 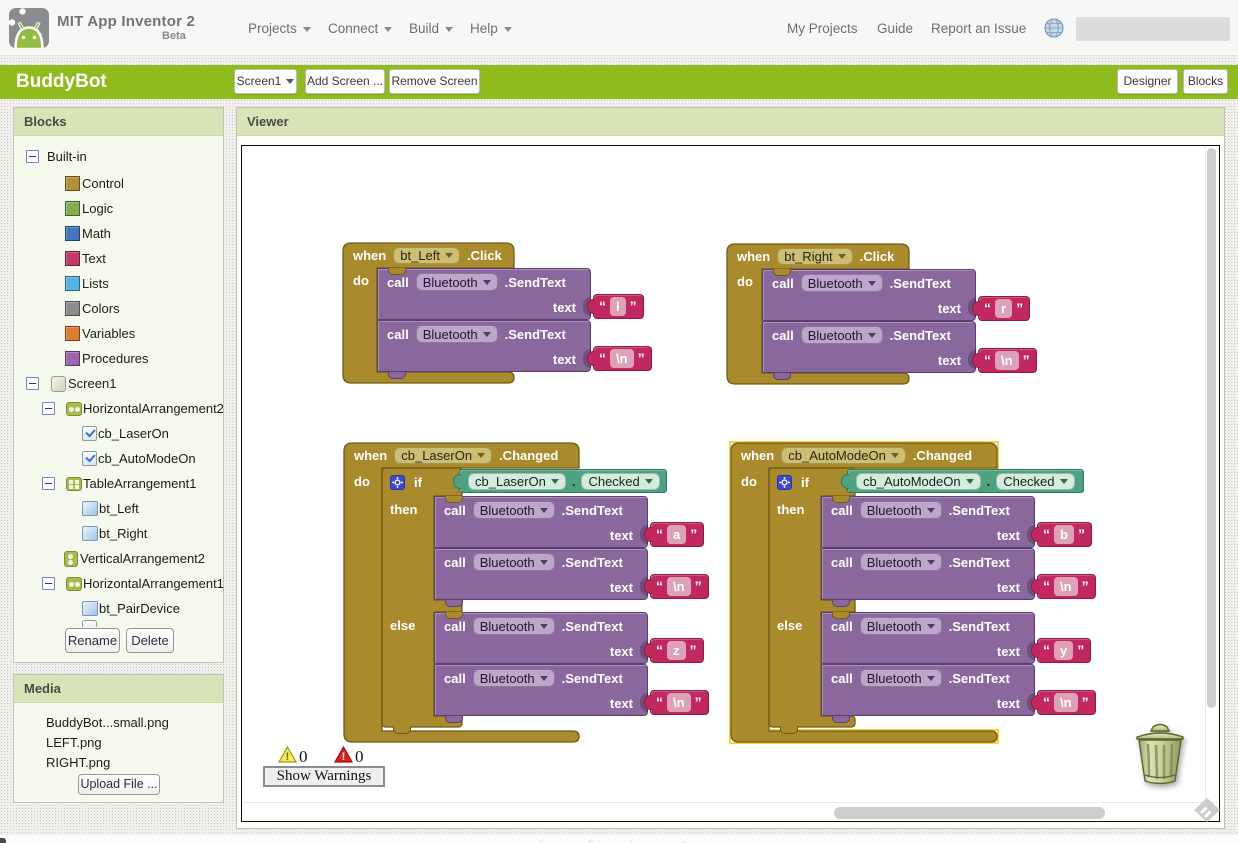 I want to click on delete-button: Delete, so click(x=150, y=640).